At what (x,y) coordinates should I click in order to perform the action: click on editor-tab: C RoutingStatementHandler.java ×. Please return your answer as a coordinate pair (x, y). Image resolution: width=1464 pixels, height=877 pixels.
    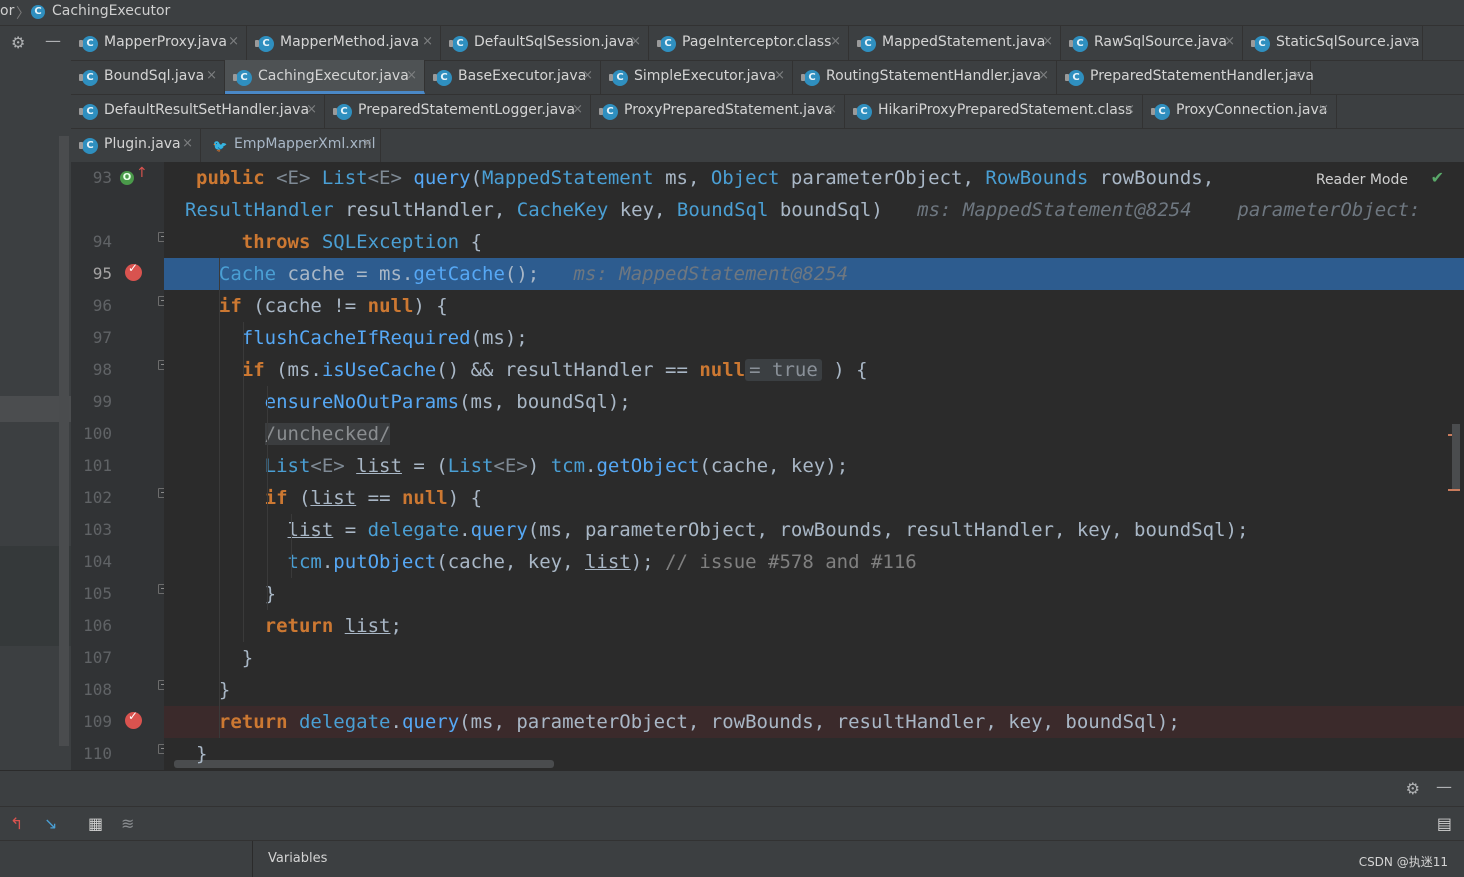
    Looking at the image, I should click on (925, 77).